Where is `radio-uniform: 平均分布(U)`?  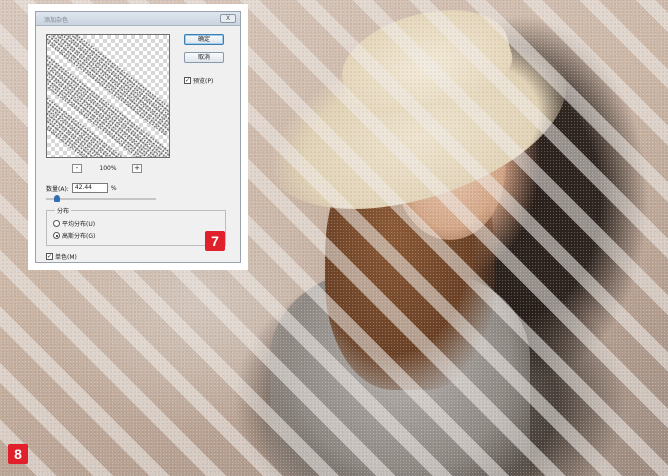 radio-uniform: 平均分布(U) is located at coordinates (74, 223).